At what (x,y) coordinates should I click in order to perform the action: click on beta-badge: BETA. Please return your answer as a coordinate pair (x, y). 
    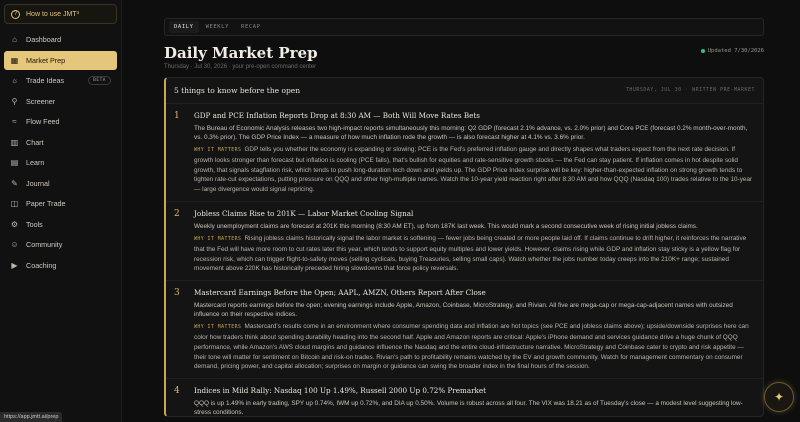
    Looking at the image, I should click on (99, 80).